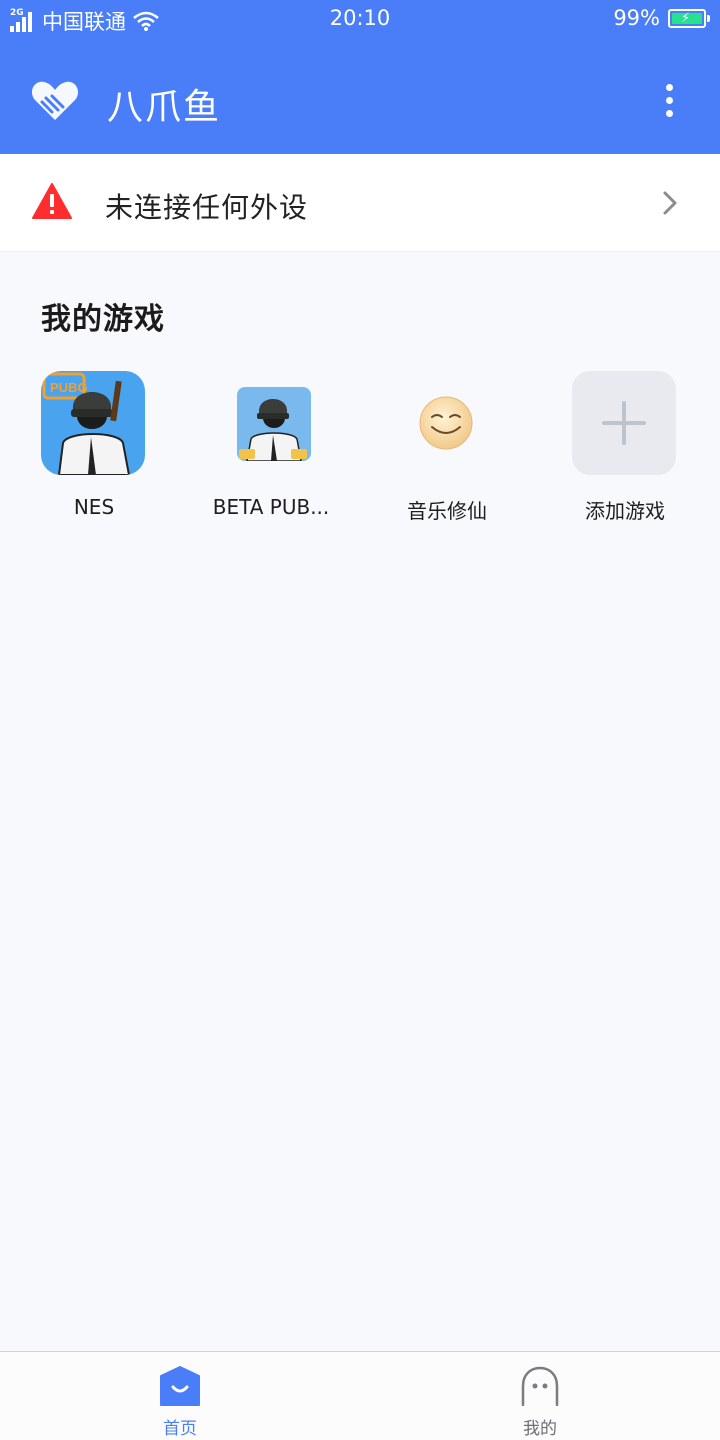 This screenshot has height=1440, width=720. What do you see at coordinates (207, 207) in the screenshot?
I see `peripheral-status-text: 未连接任何外设` at bounding box center [207, 207].